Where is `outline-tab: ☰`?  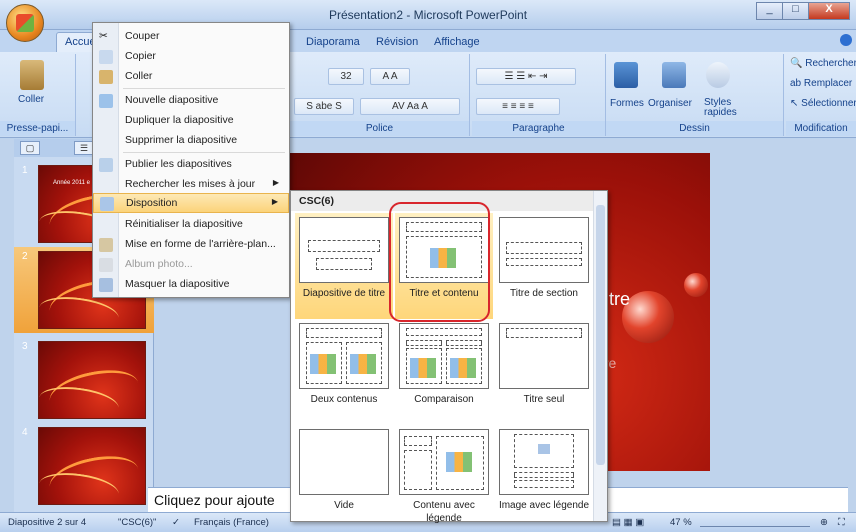
outline-tab: ☰ is located at coordinates (84, 148).